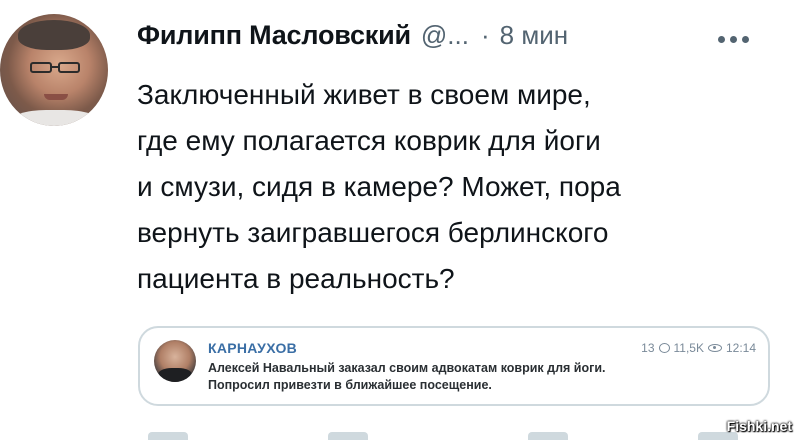  I want to click on more-horizontal-icon, so click(733, 39).